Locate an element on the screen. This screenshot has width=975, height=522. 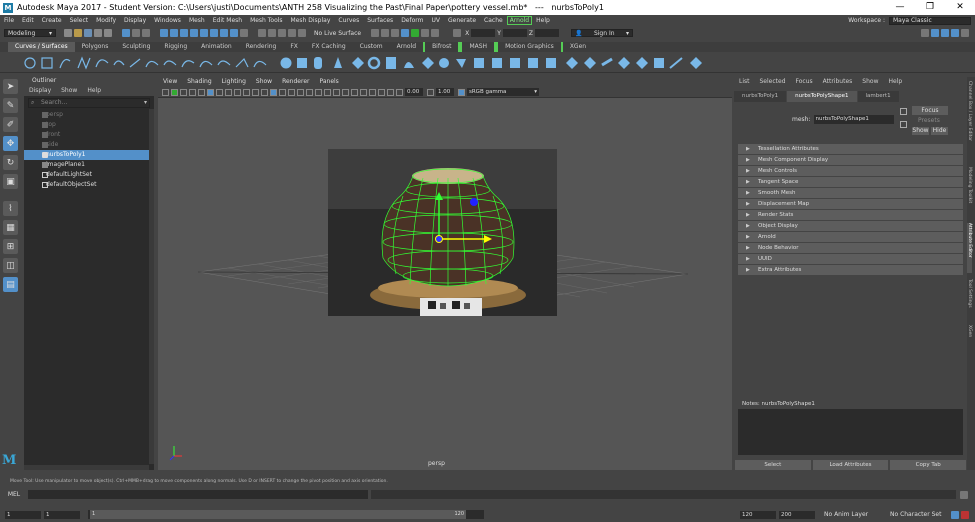
animation-end-field: 200 is located at coordinates (797, 514).